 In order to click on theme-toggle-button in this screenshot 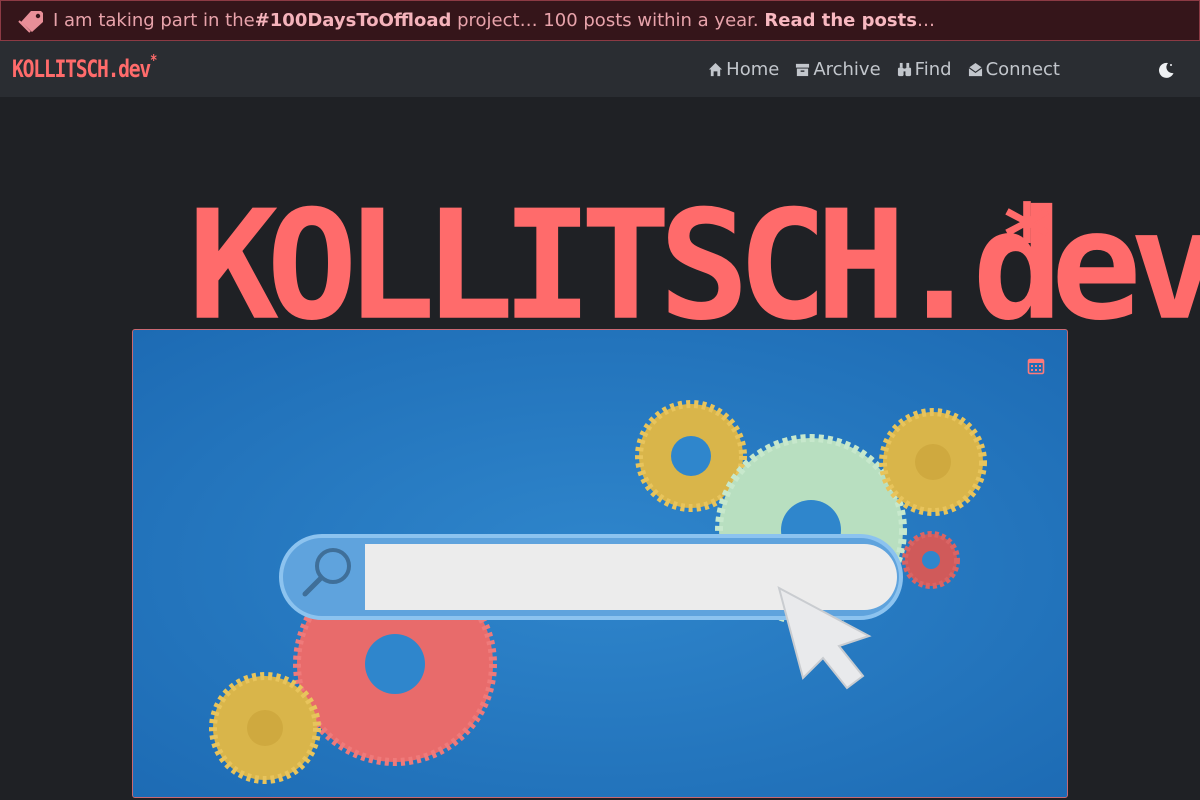, I will do `click(1166, 70)`.